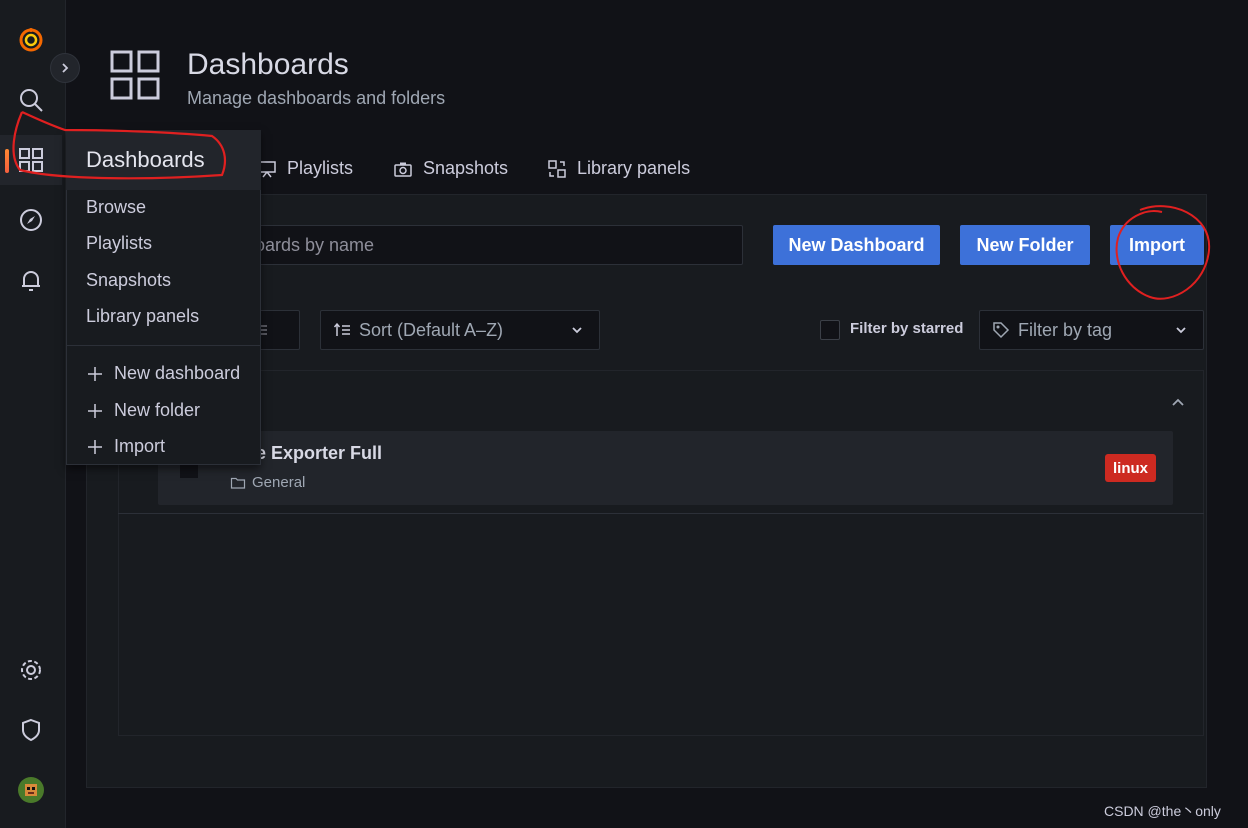 The image size is (1248, 828). What do you see at coordinates (31, 280) in the screenshot?
I see `alerting-bell-icon` at bounding box center [31, 280].